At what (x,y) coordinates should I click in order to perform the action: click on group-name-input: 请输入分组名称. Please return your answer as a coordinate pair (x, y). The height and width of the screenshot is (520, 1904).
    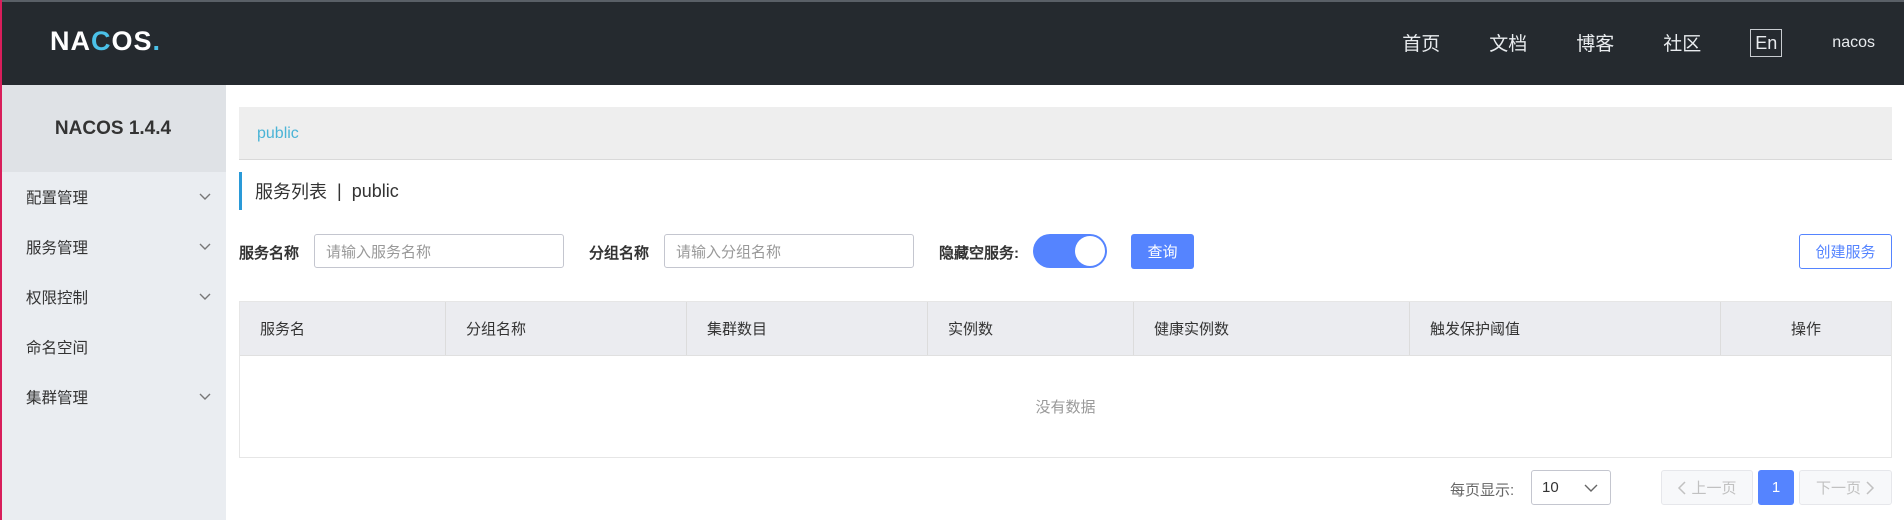
    Looking at the image, I should click on (789, 251).